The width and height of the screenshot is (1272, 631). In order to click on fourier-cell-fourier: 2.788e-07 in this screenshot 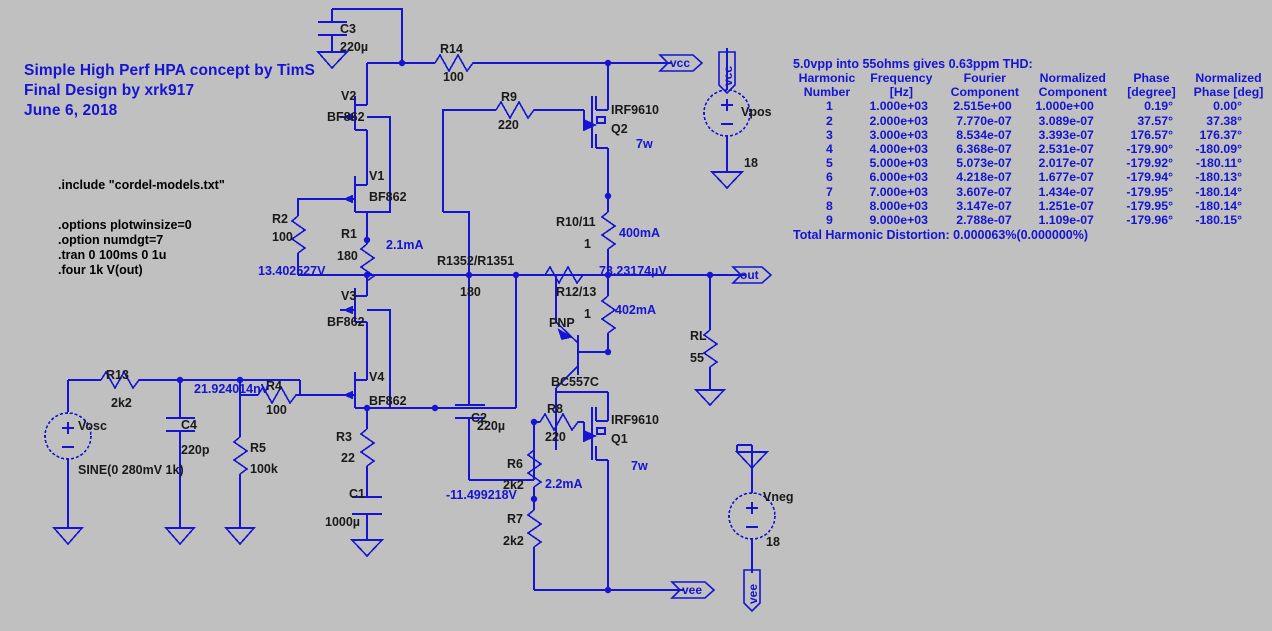, I will do `click(984, 220)`.